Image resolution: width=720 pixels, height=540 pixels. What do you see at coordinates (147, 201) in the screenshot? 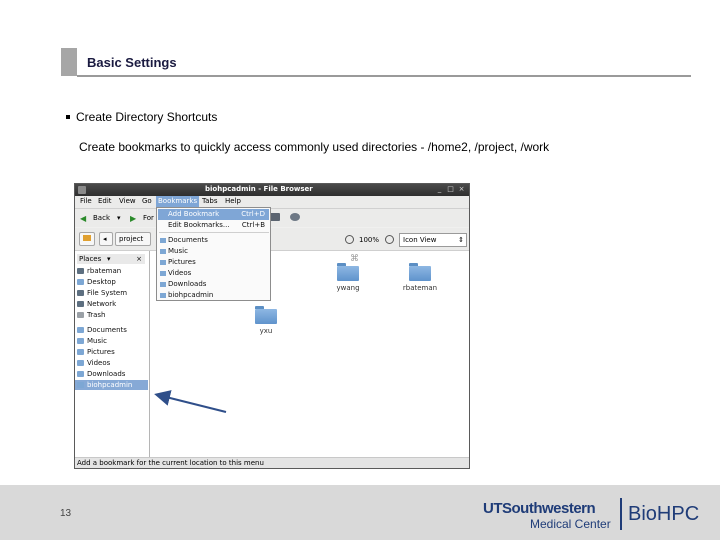
I see `menu-go: Go` at bounding box center [147, 201].